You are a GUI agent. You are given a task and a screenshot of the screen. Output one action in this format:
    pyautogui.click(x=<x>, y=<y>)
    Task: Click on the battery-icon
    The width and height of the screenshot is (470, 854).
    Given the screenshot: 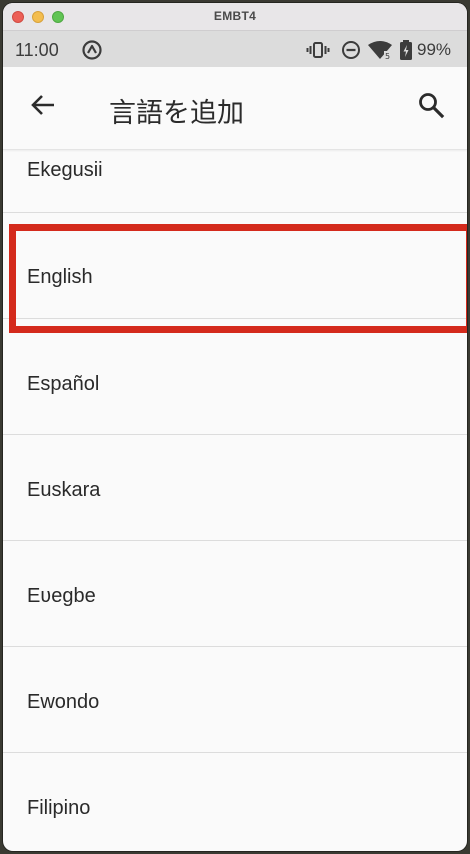 What is the action you would take?
    pyautogui.click(x=406, y=52)
    